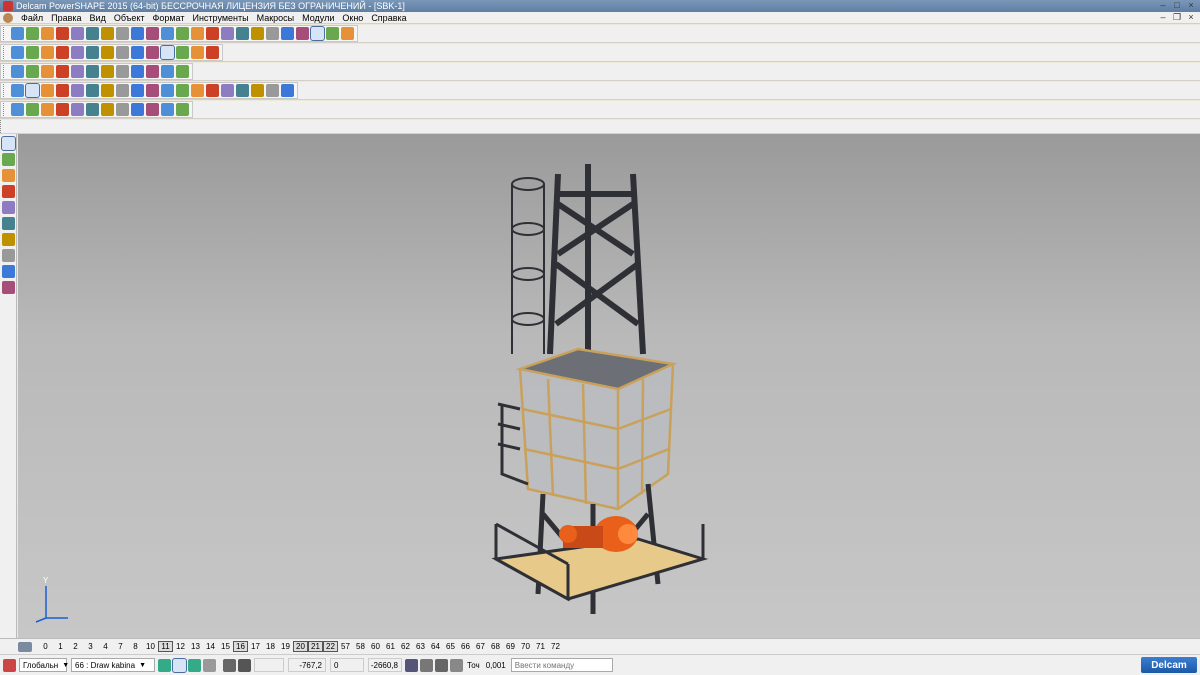  I want to click on solid-a-icon, so click(17, 90).